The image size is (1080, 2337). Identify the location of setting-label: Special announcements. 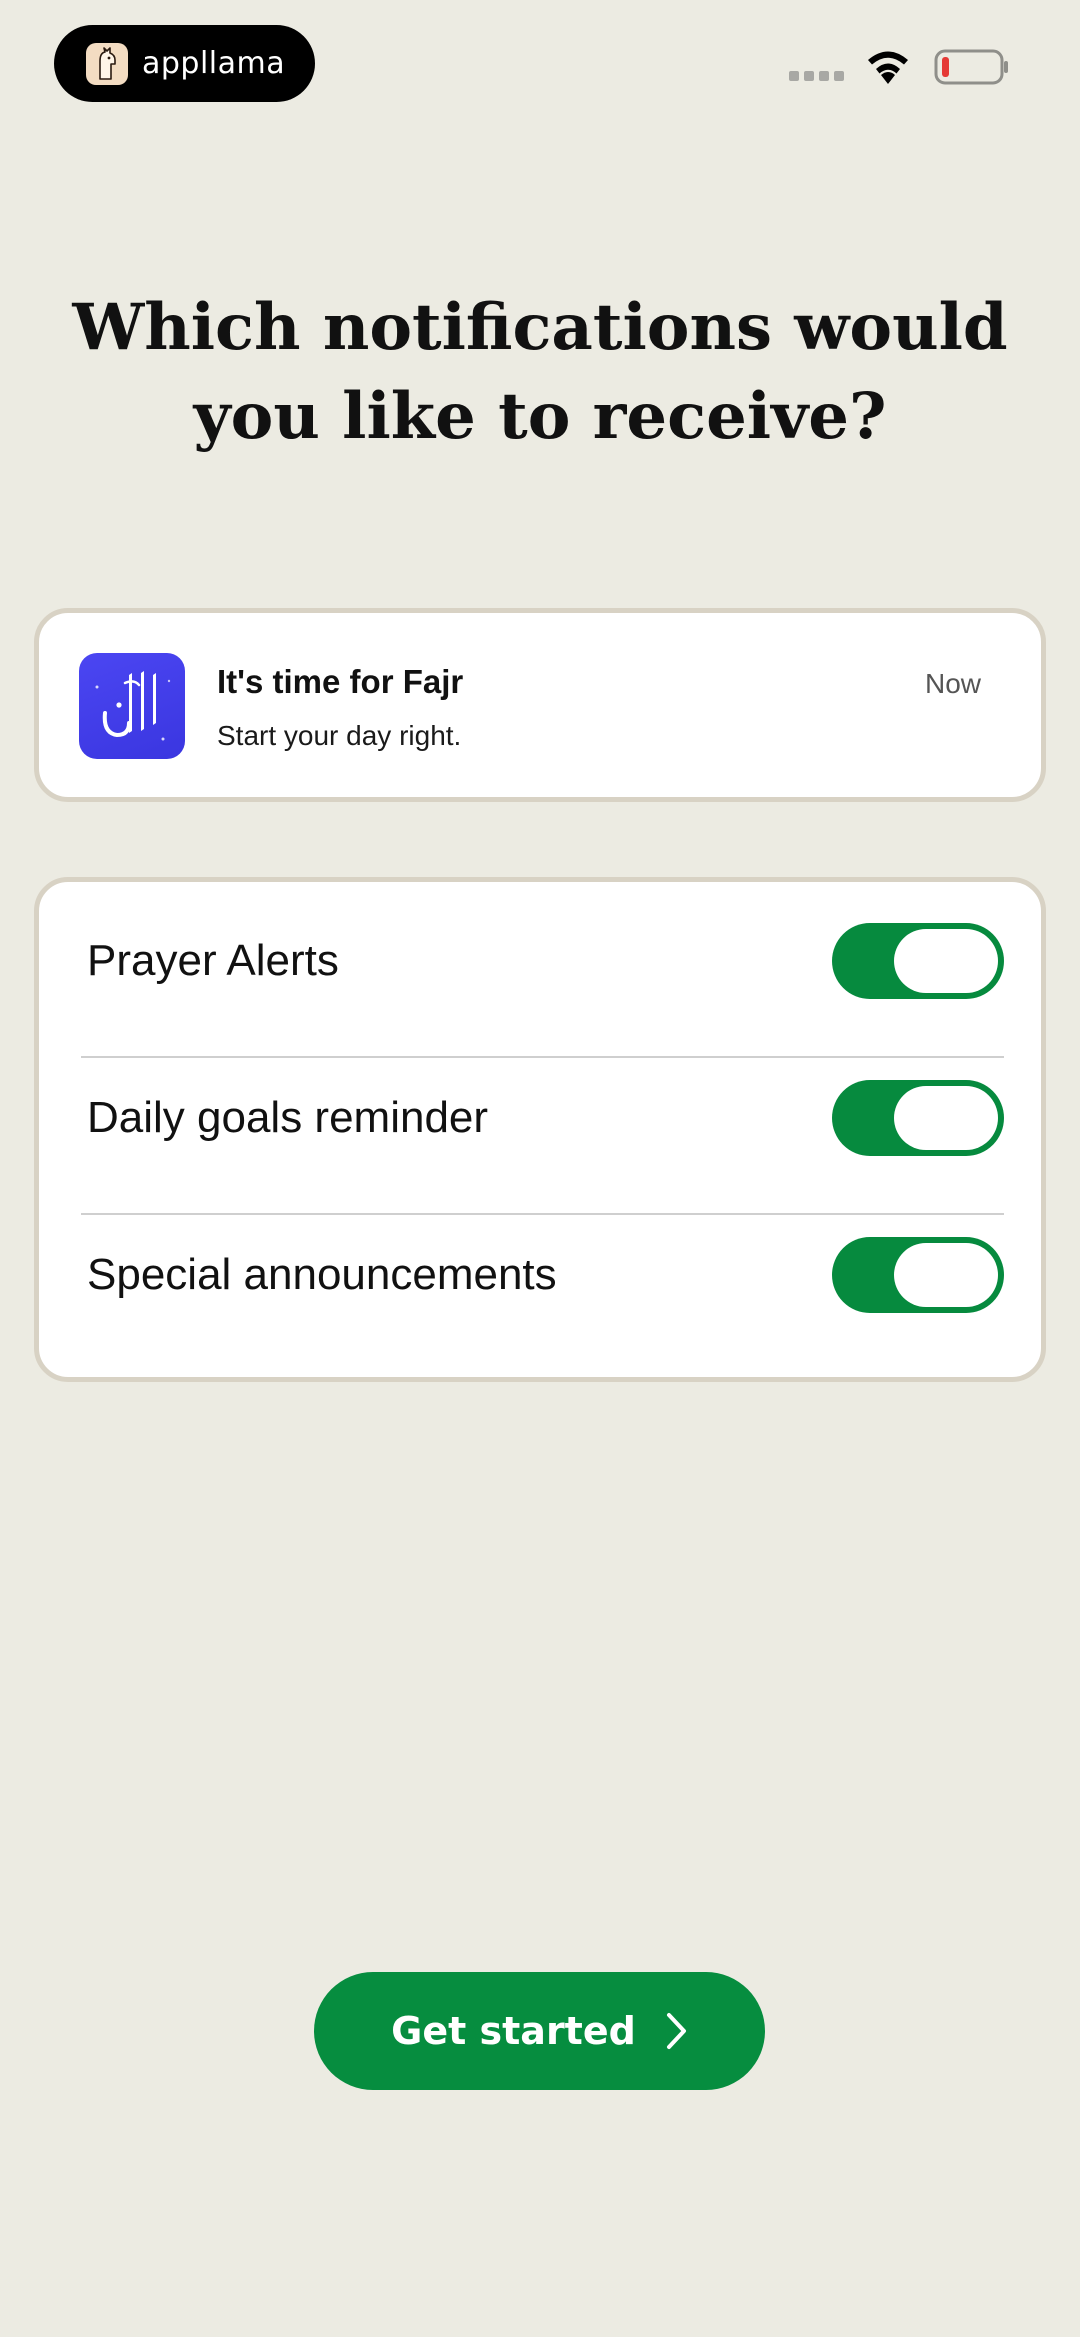
(322, 1274).